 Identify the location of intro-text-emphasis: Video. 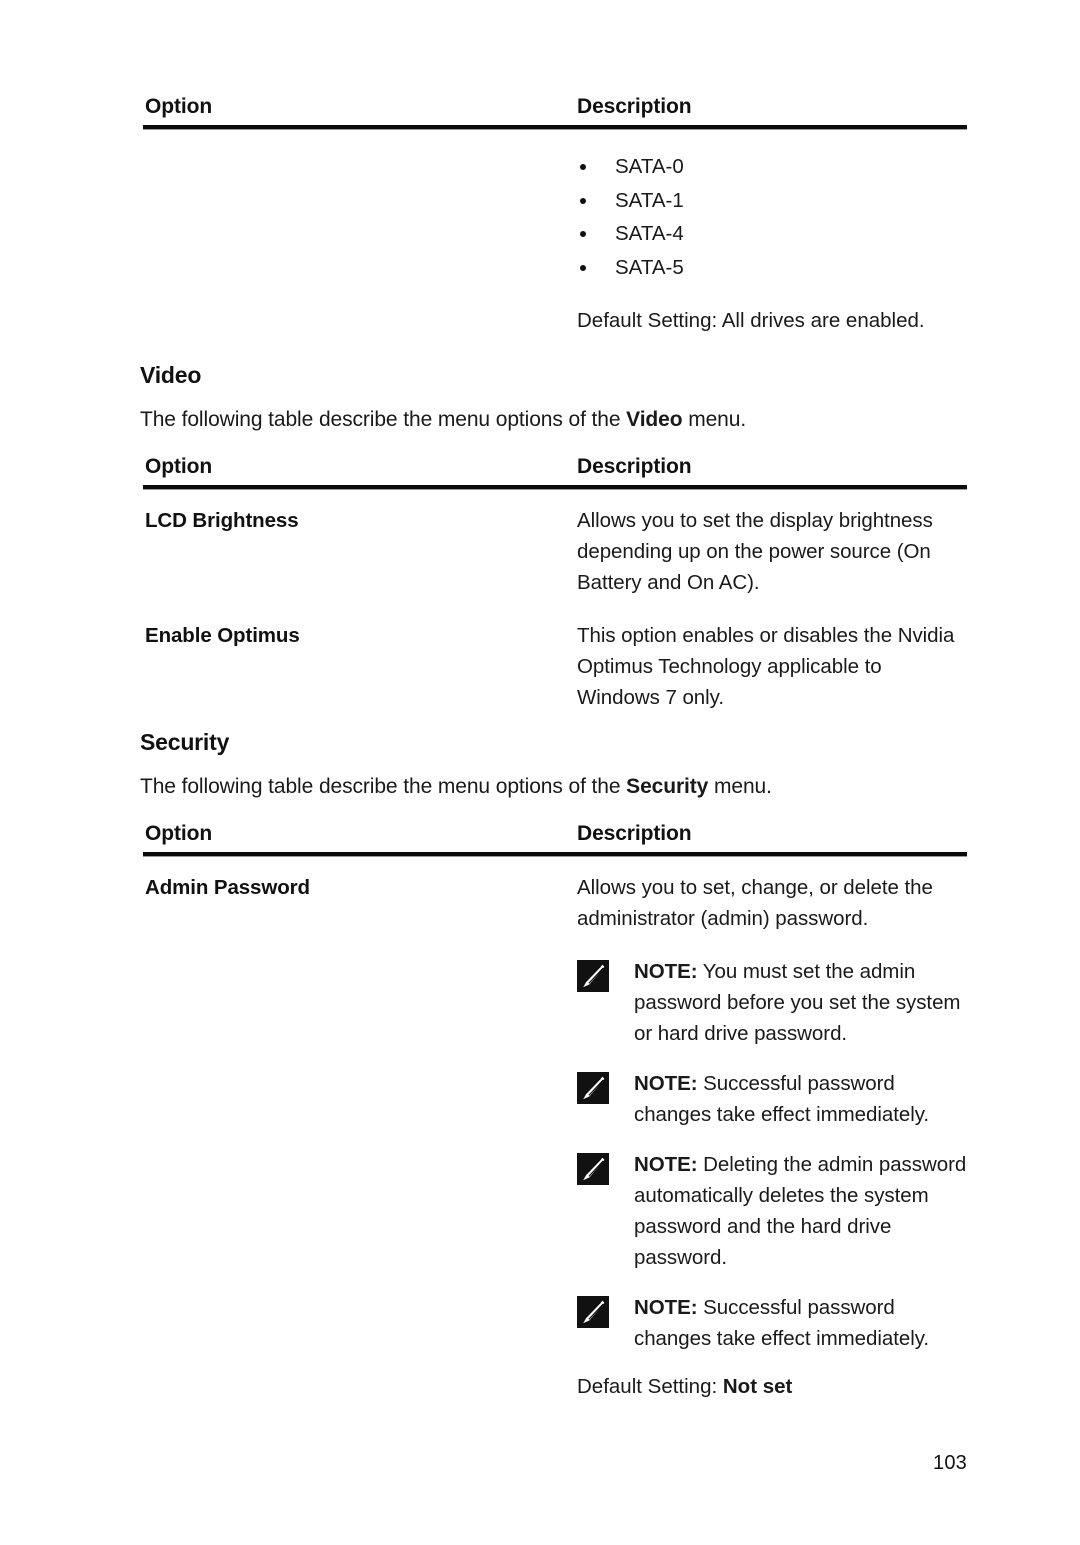
(654, 420).